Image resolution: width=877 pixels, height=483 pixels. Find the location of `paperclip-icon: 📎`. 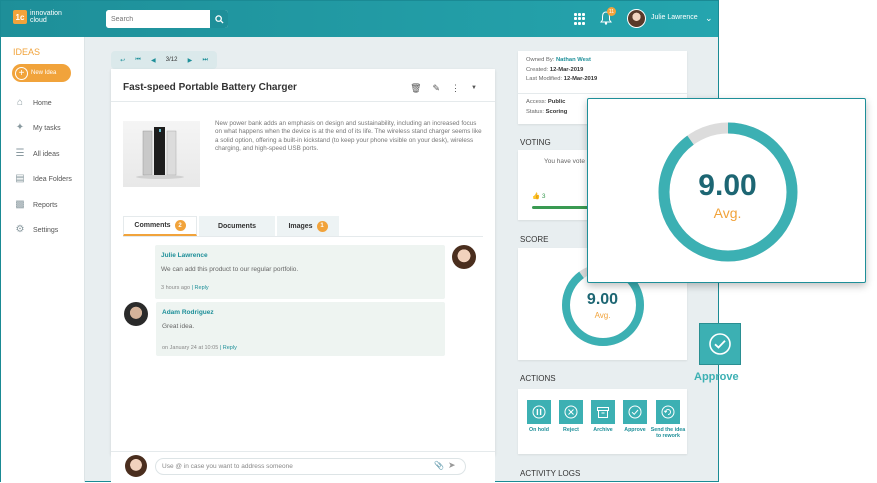

paperclip-icon: 📎 is located at coordinates (439, 465).